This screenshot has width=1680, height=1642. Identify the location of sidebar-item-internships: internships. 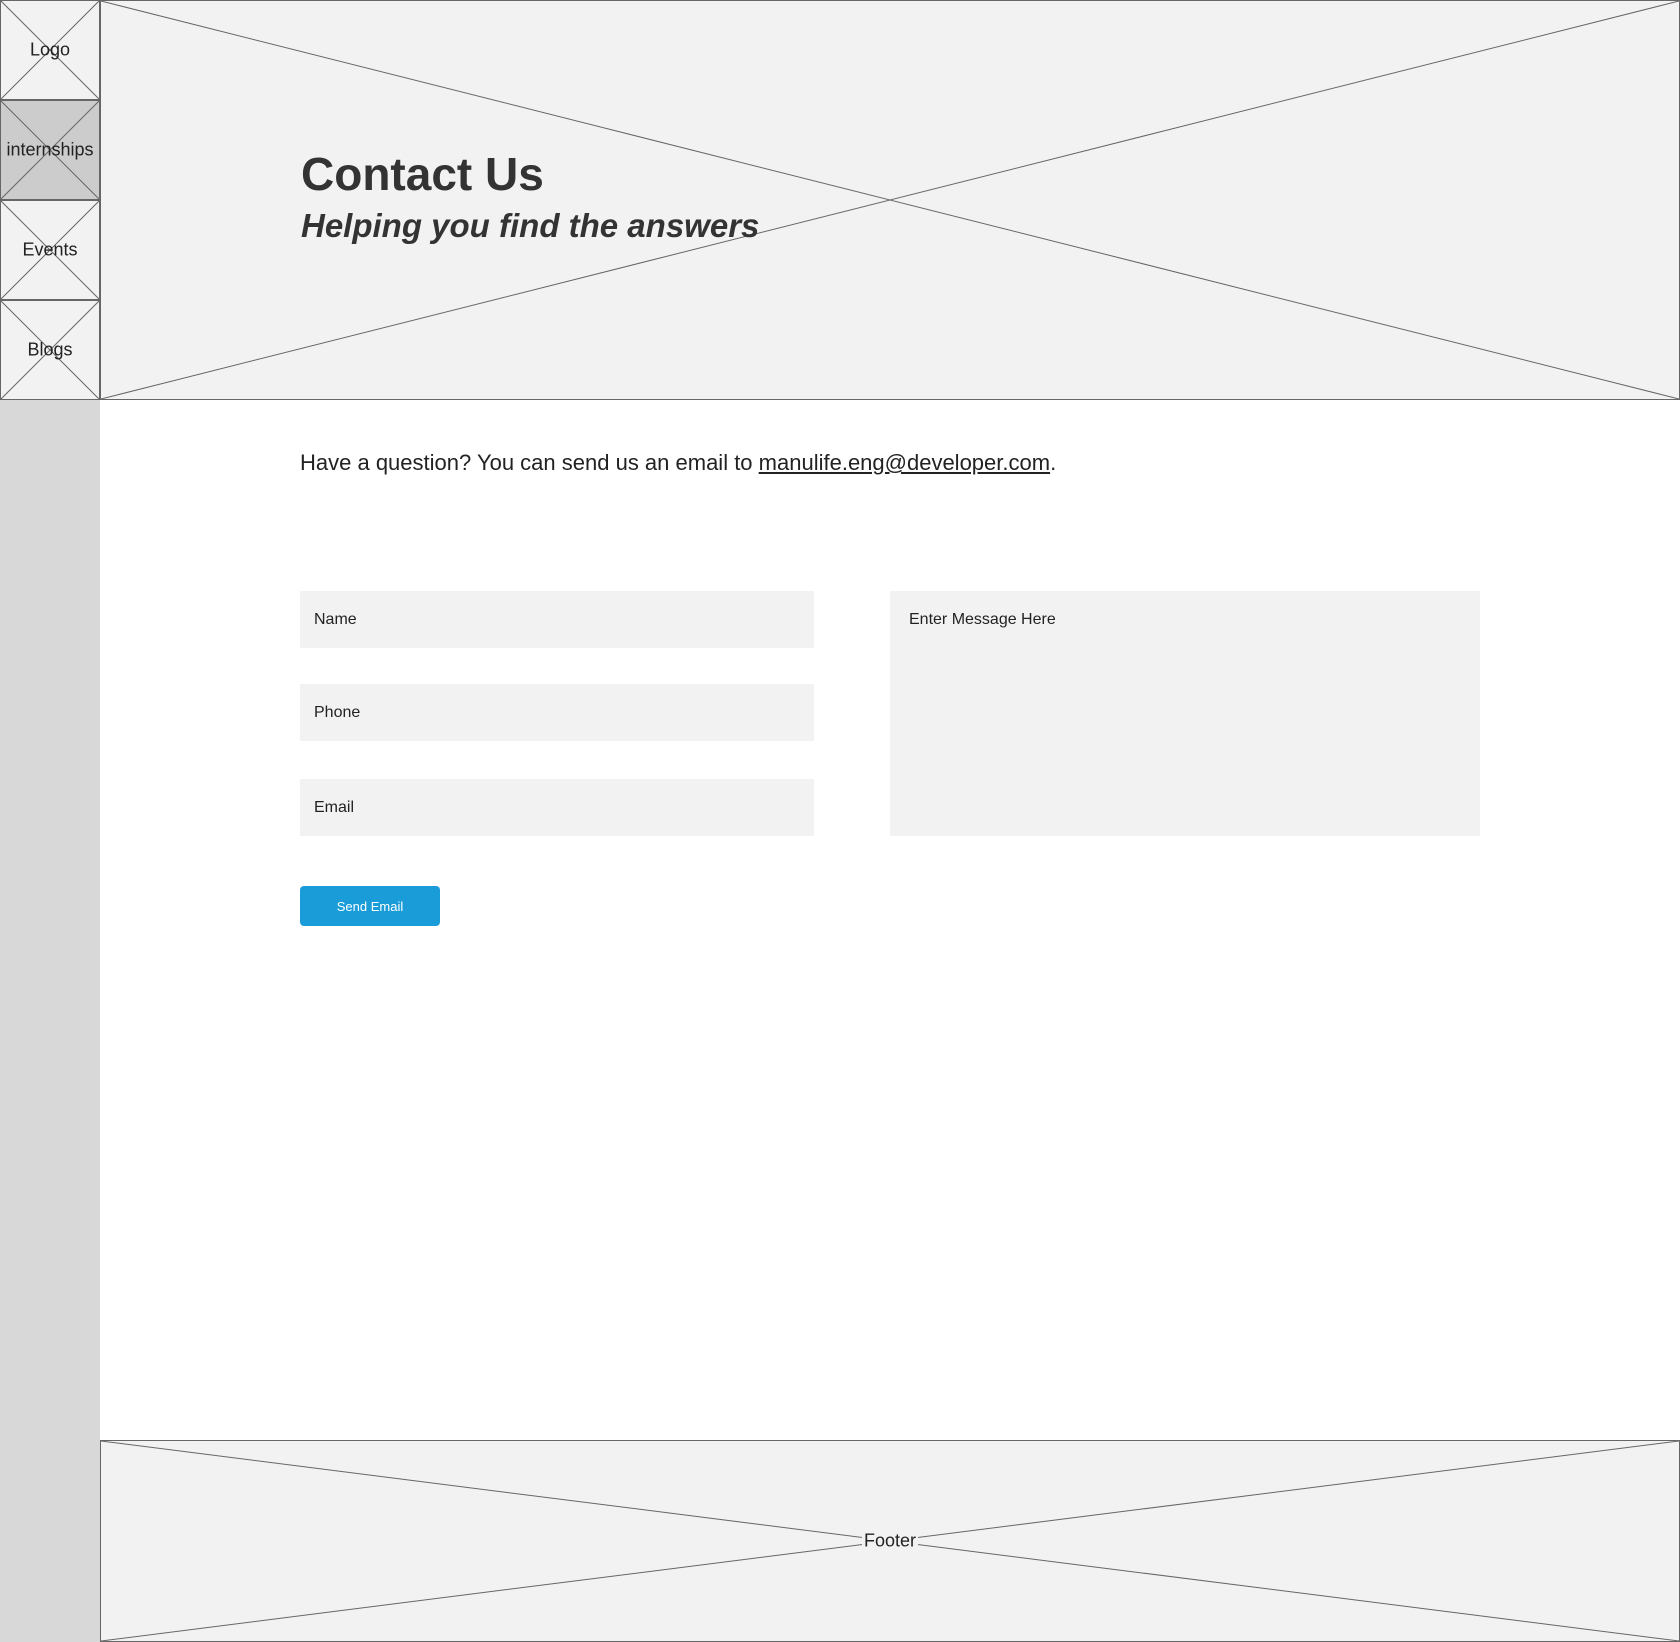
(50, 150).